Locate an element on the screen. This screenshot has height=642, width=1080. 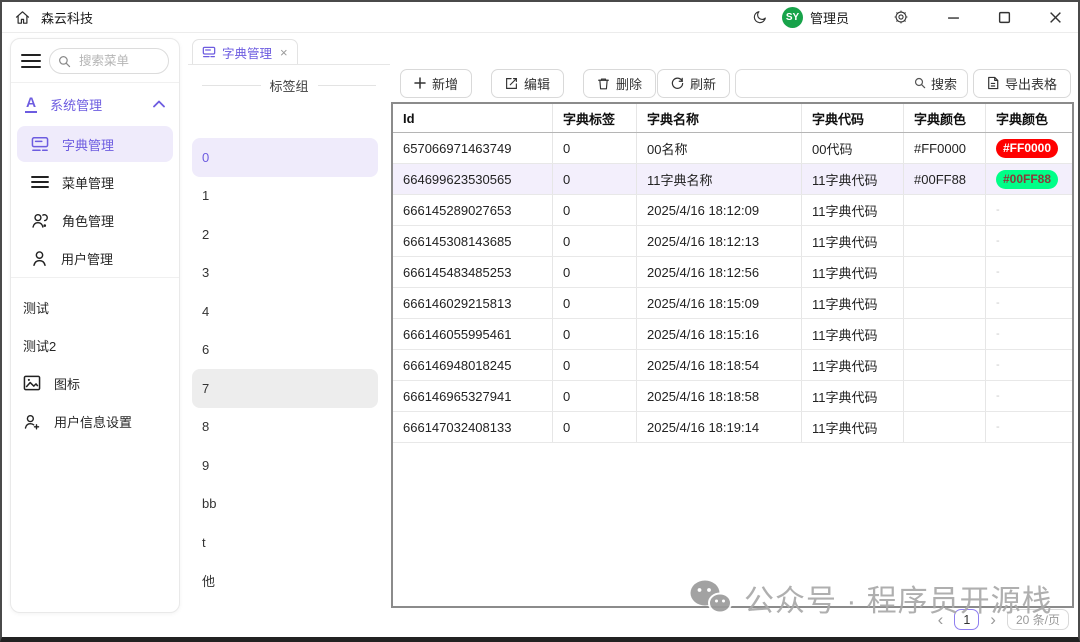
export-button: 导出表格 is located at coordinates (1021, 83).